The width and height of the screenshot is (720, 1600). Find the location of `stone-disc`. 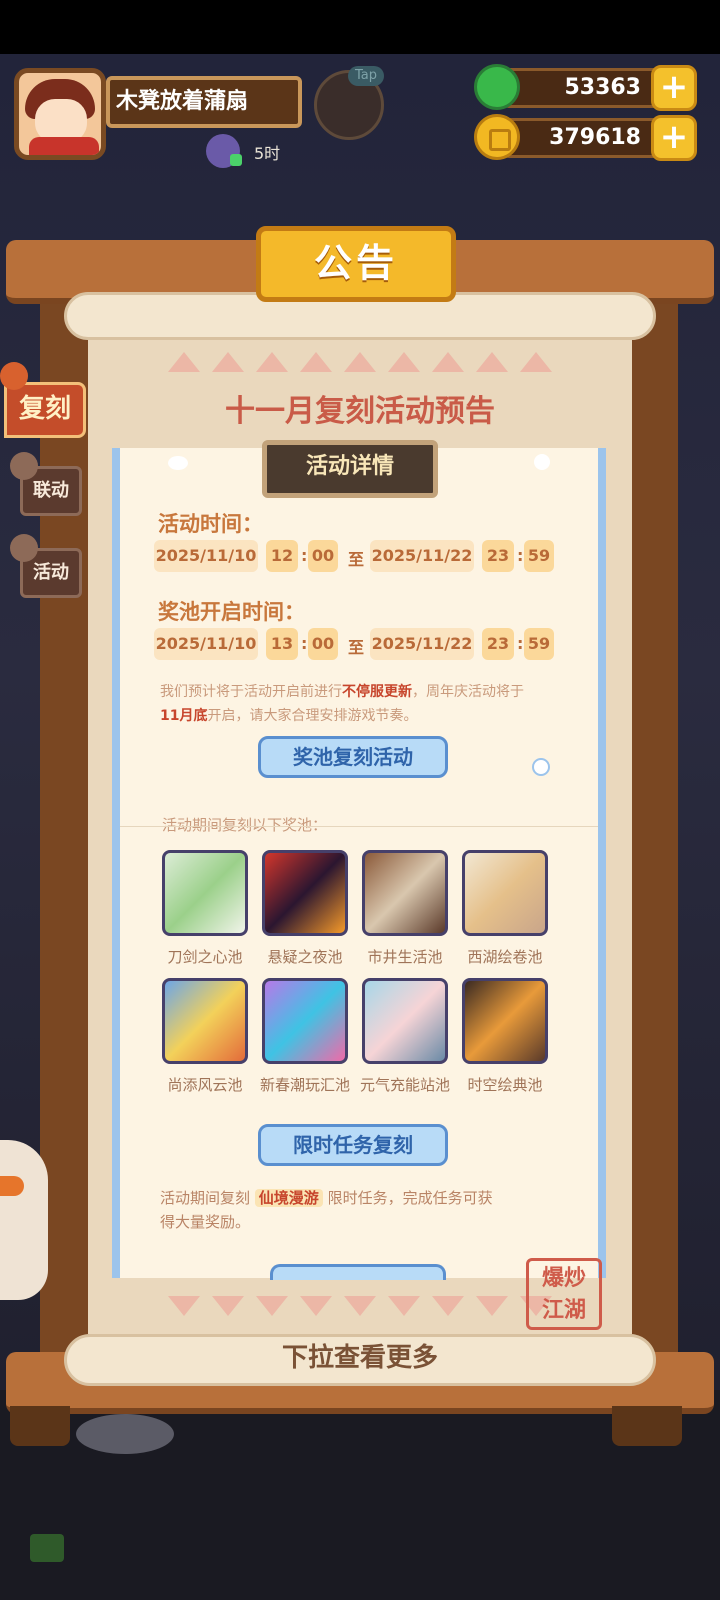

stone-disc is located at coordinates (125, 1434).